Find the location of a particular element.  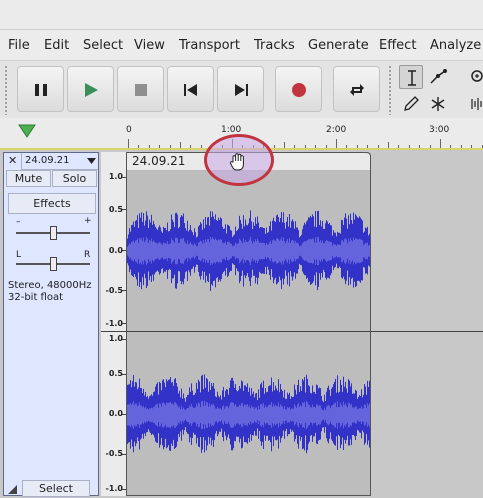

envelope-tool is located at coordinates (438, 77).